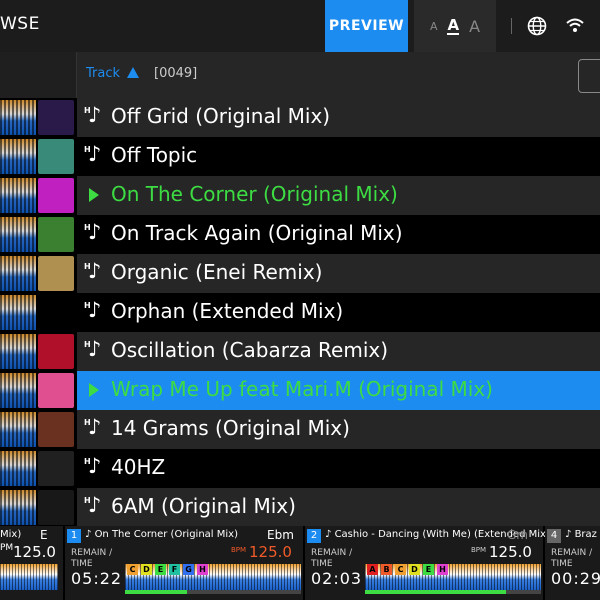 The height and width of the screenshot is (600, 600). What do you see at coordinates (474, 26) in the screenshot?
I see `font-size-large: A` at bounding box center [474, 26].